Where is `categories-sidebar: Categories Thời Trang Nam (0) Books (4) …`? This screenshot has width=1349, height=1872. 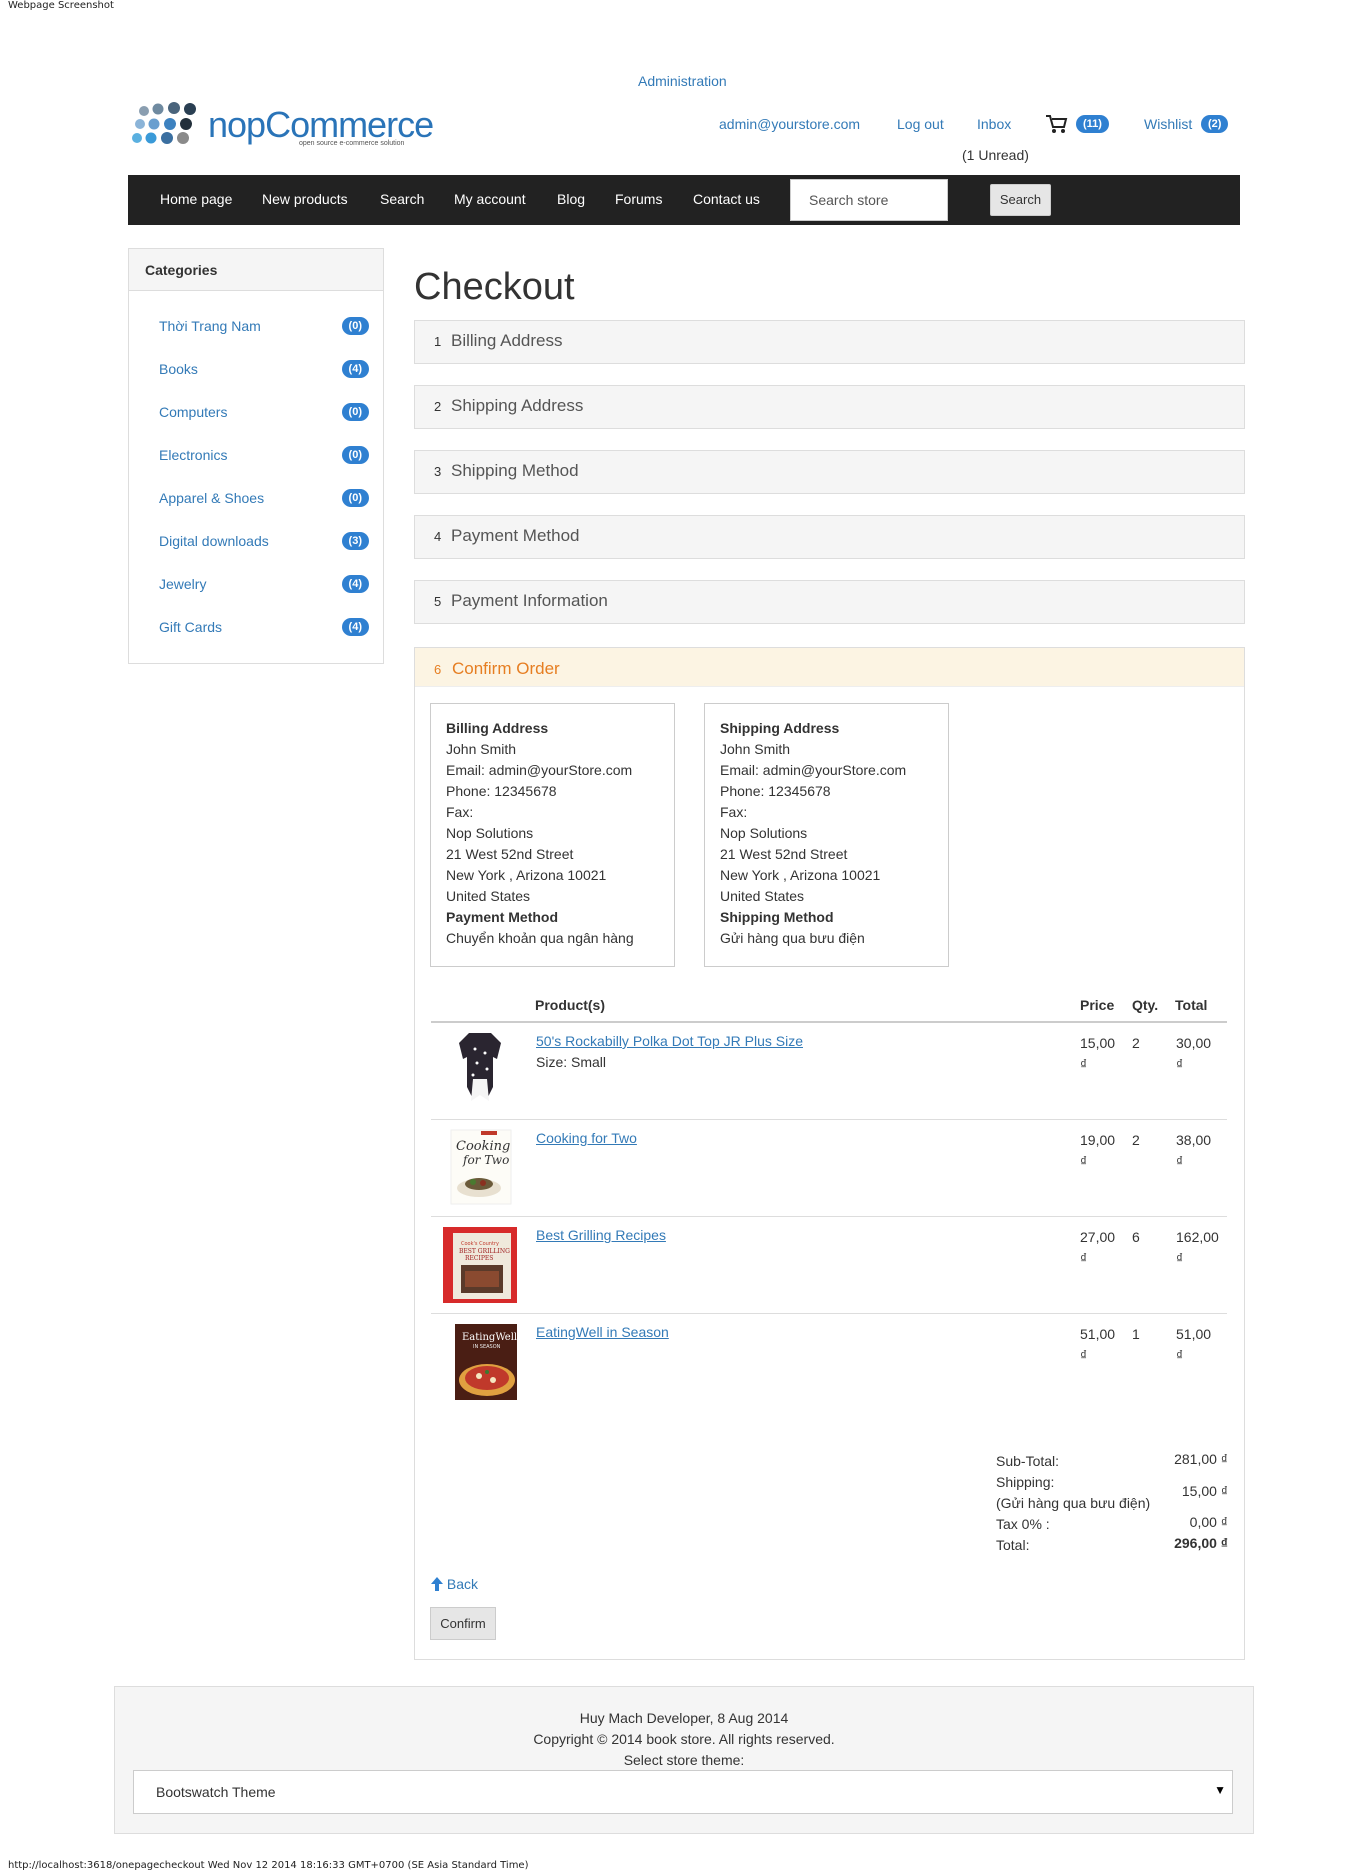
categories-sidebar: Categories Thời Trang Nam (0) Books (4) … is located at coordinates (256, 456).